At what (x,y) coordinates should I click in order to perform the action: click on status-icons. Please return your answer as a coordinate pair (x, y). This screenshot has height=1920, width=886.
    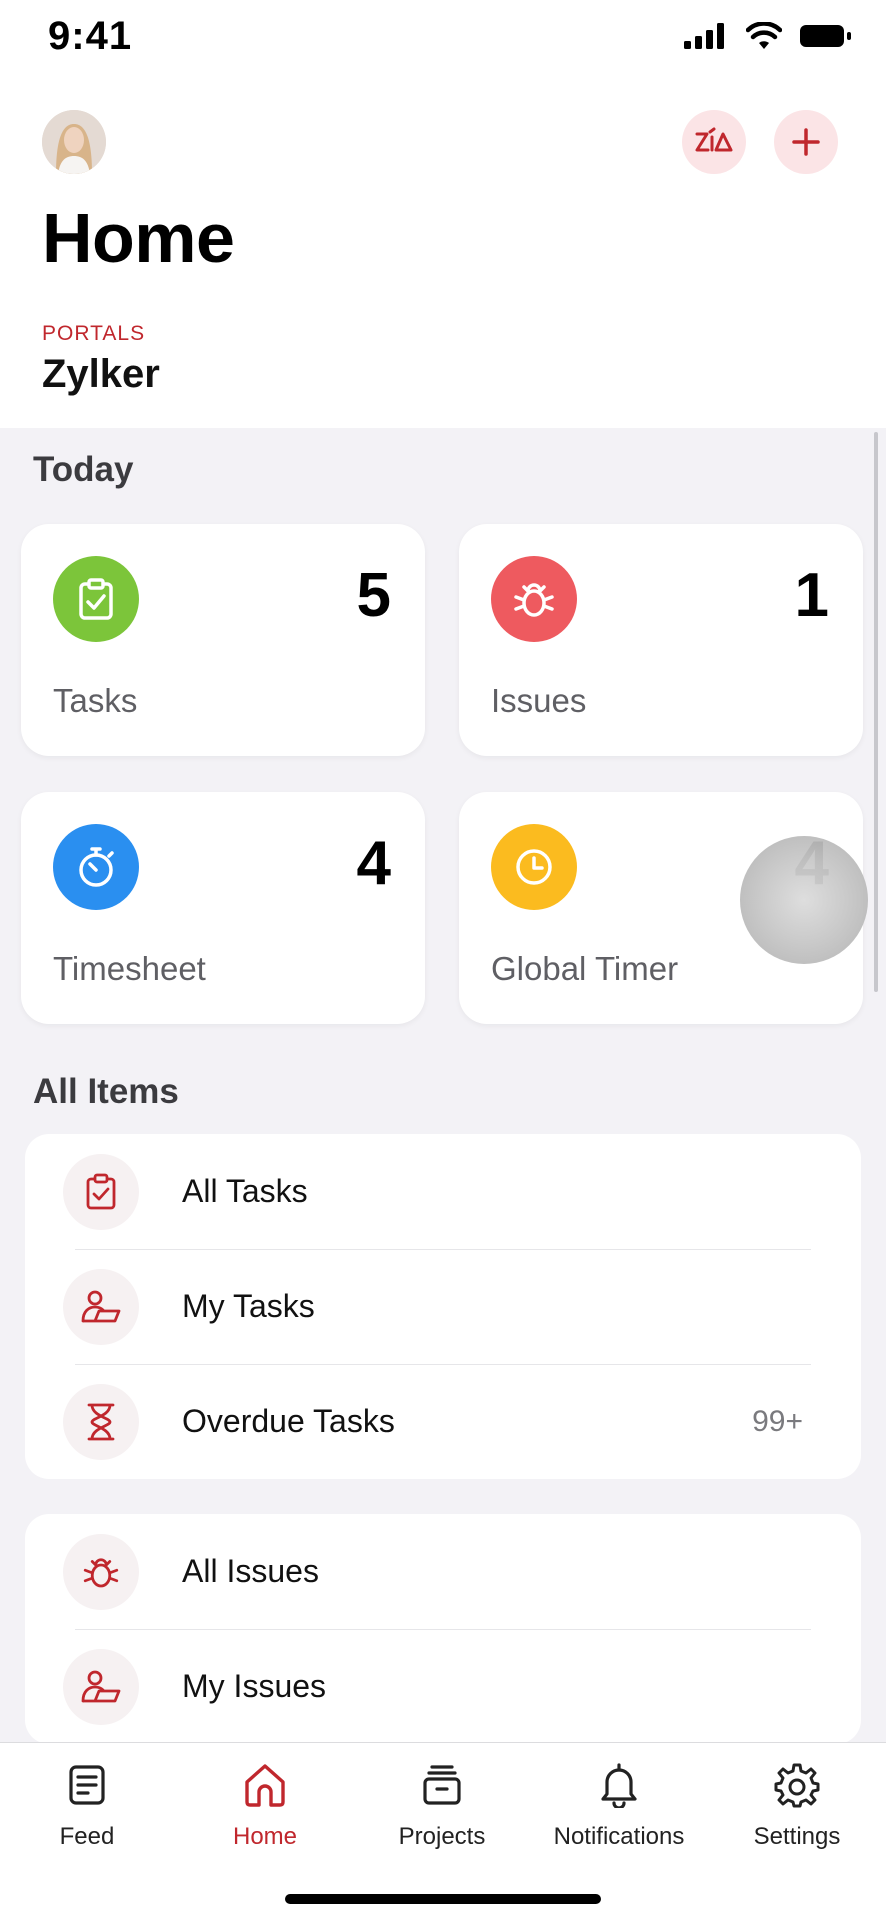
    Looking at the image, I should click on (768, 36).